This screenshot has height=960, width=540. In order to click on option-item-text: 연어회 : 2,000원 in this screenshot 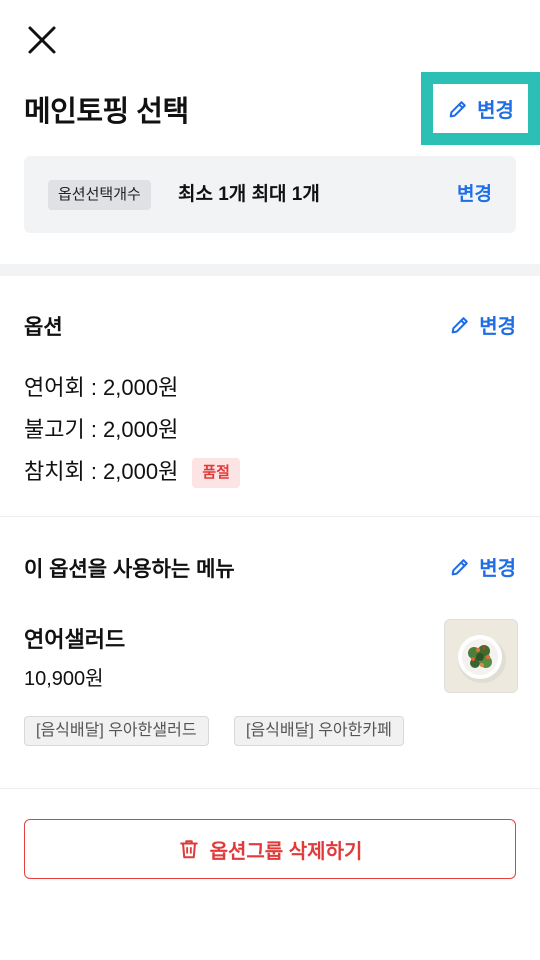, I will do `click(101, 387)`.